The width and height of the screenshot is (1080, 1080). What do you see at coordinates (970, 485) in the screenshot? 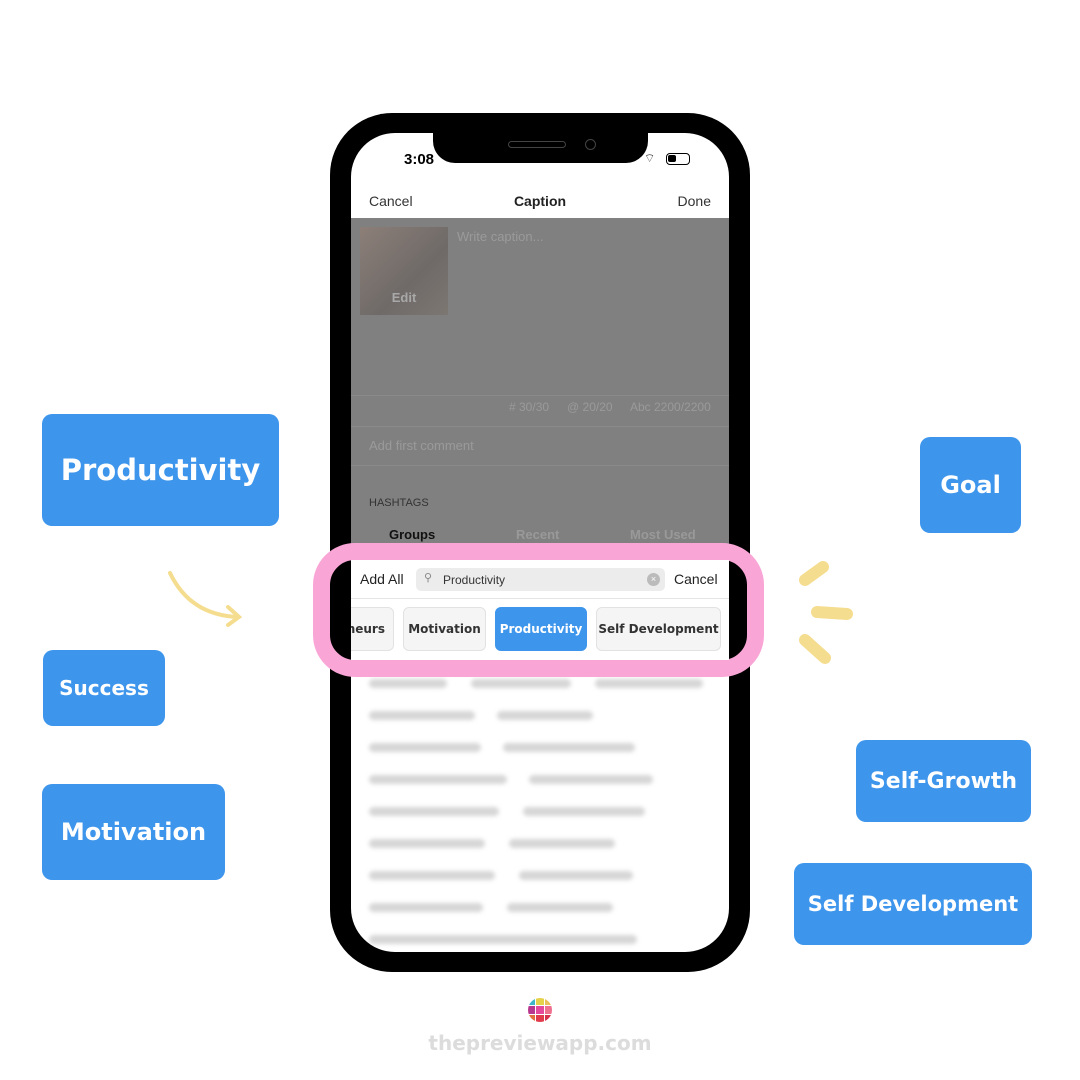
I see `label-goal: Goal` at bounding box center [970, 485].